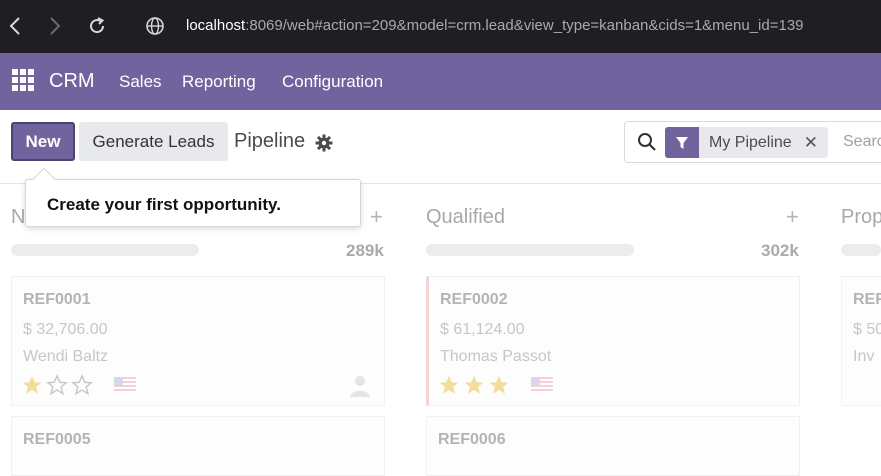 Image resolution: width=881 pixels, height=476 pixels. I want to click on card-amount: $ 32,706.00, so click(65, 329).